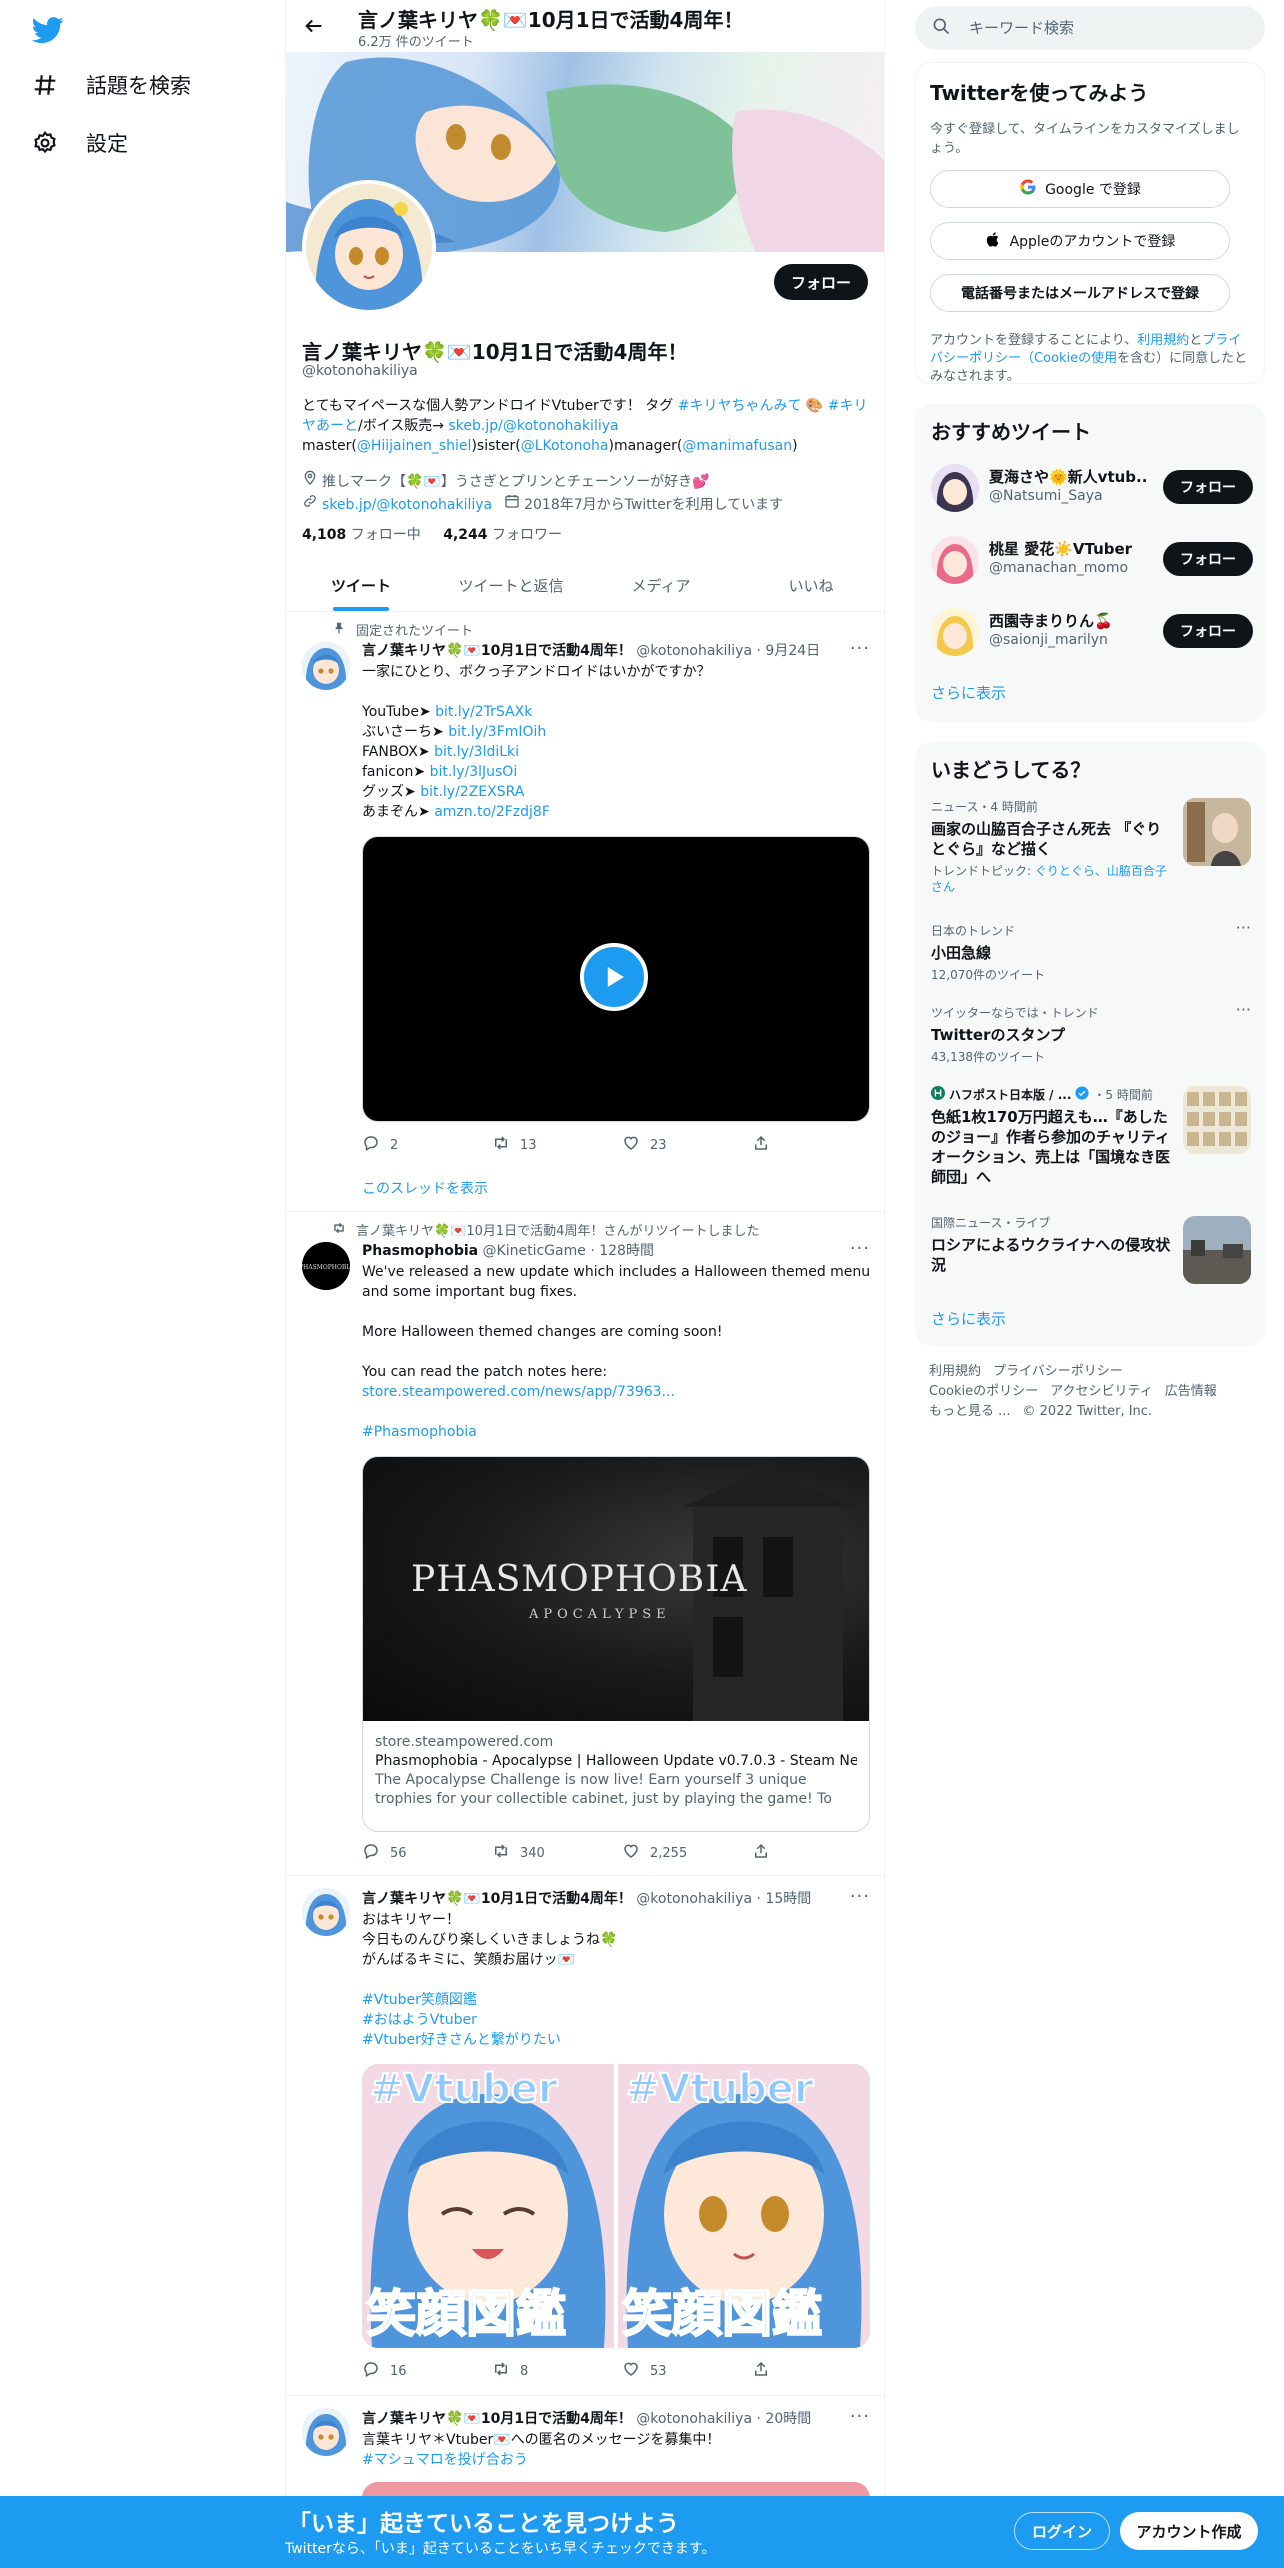  I want to click on bio-mention-link: @LKotonoha, so click(565, 446).